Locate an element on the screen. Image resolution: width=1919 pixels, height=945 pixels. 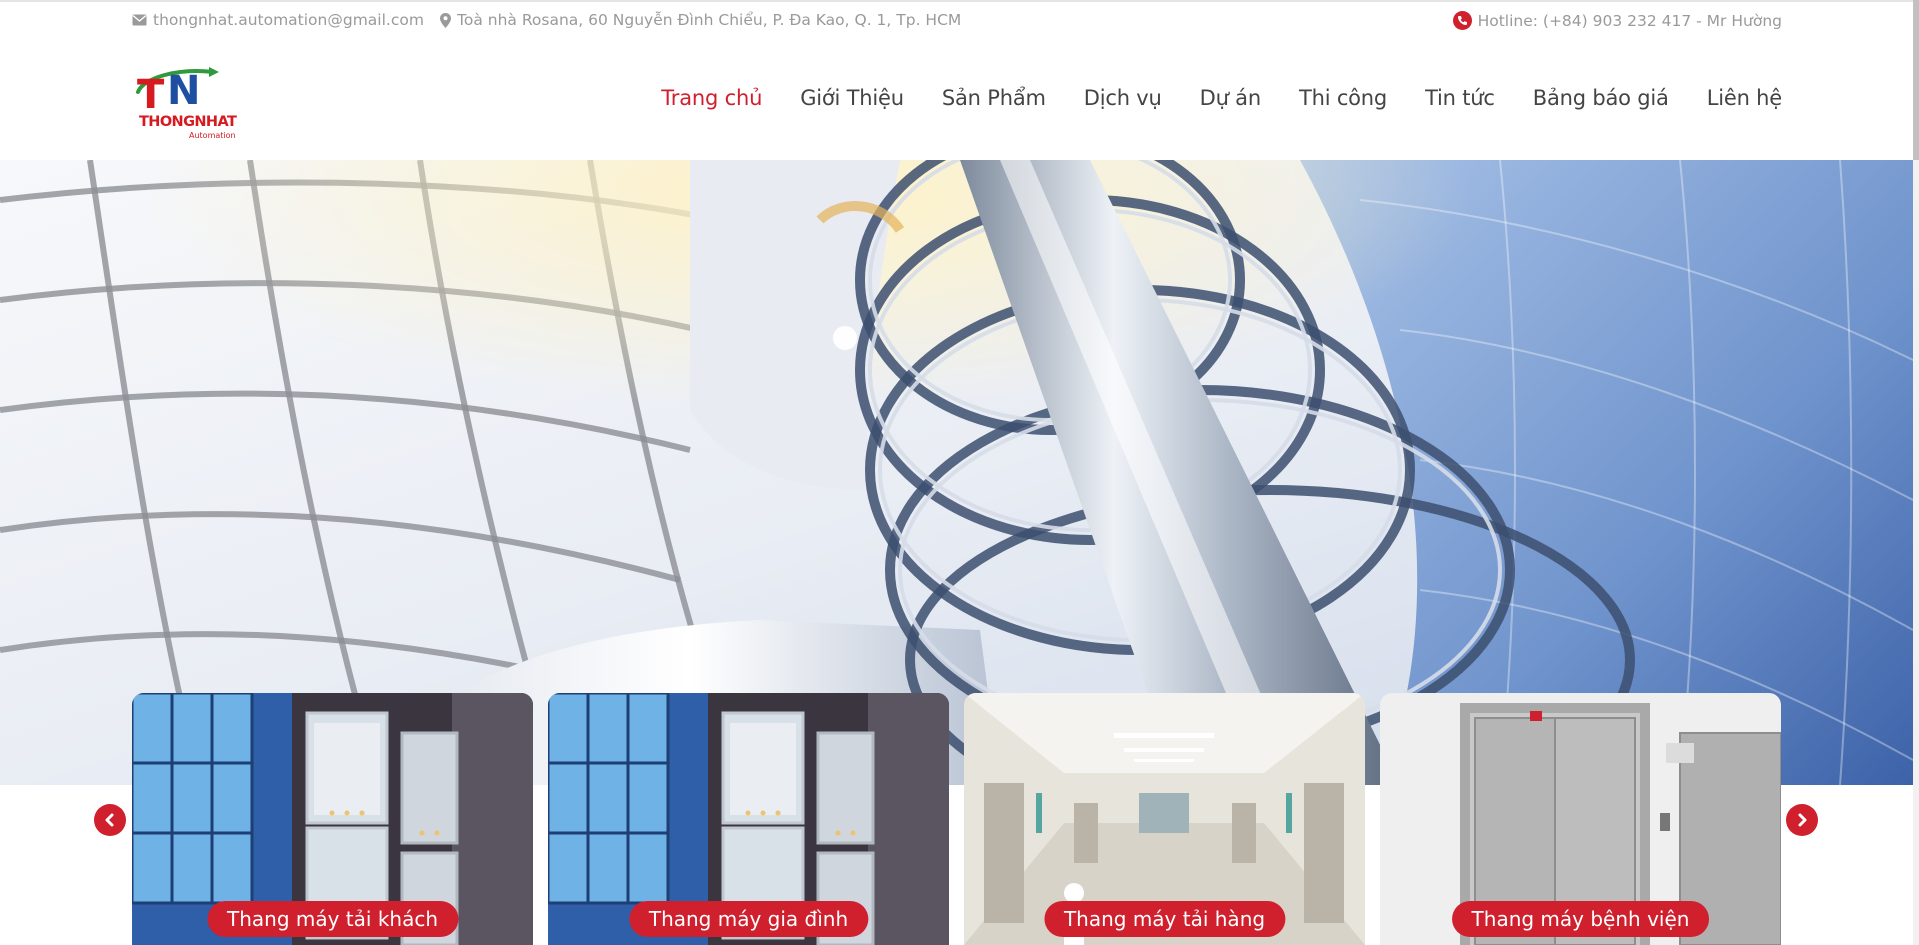
scrollbar-thumb is located at coordinates (1916, 80).